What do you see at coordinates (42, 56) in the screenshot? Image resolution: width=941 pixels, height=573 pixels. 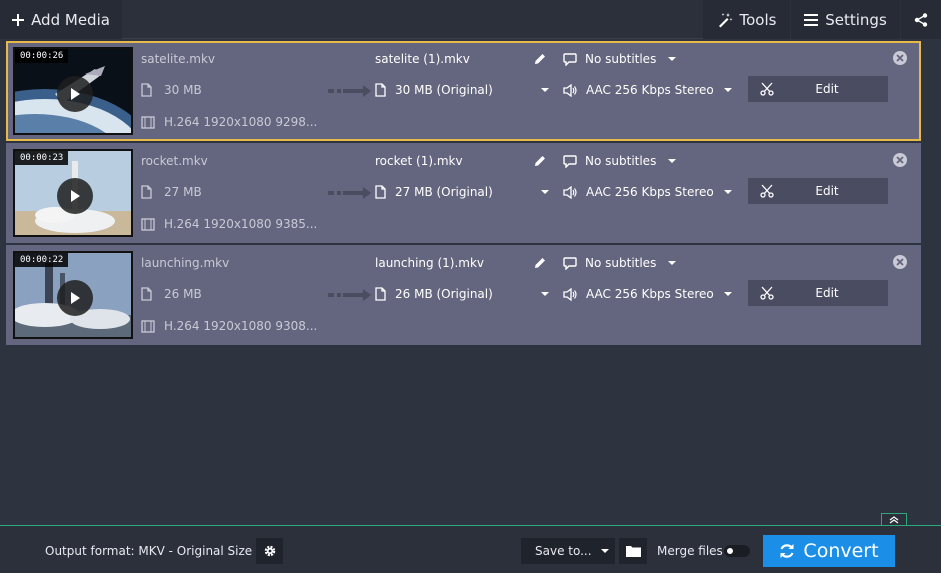 I see `duration-label: 00:00:26` at bounding box center [42, 56].